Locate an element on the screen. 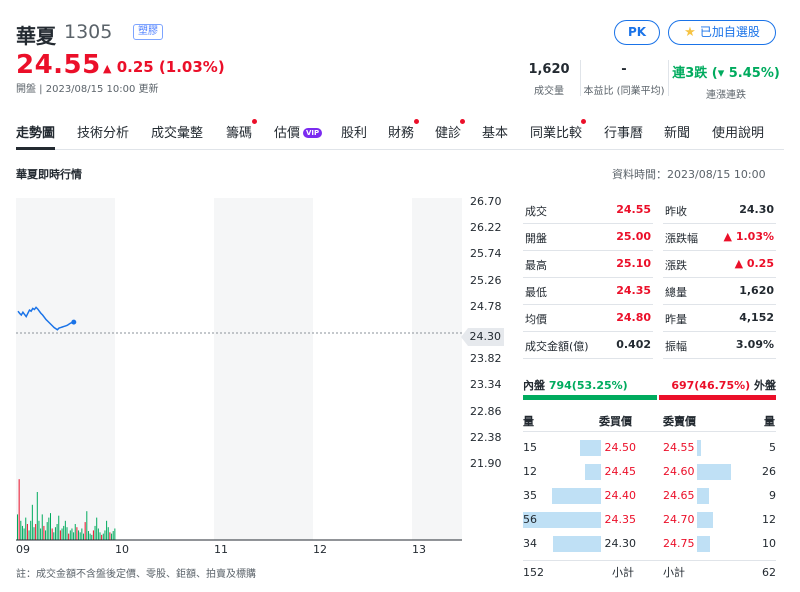 This screenshot has width=800, height=592. sector-badge: 塑膠 is located at coordinates (148, 32).